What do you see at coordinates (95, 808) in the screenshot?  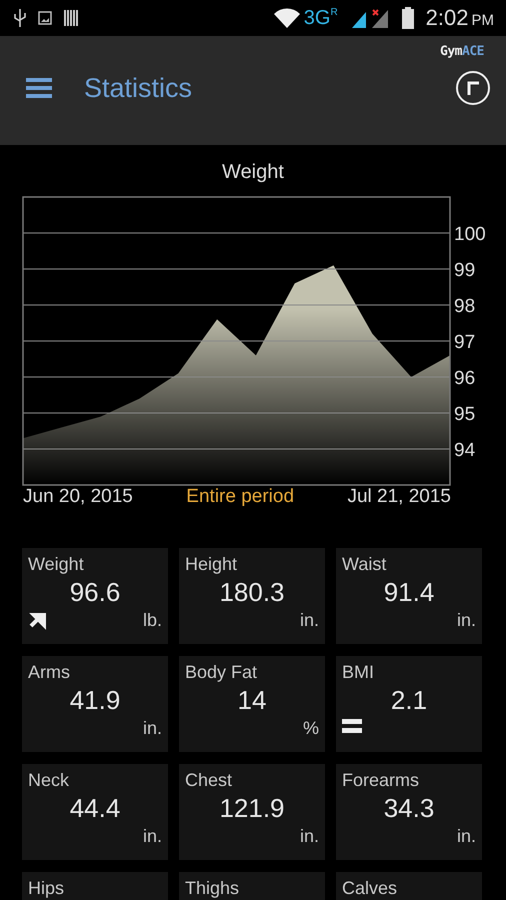 I see `stat-value: 44.4` at bounding box center [95, 808].